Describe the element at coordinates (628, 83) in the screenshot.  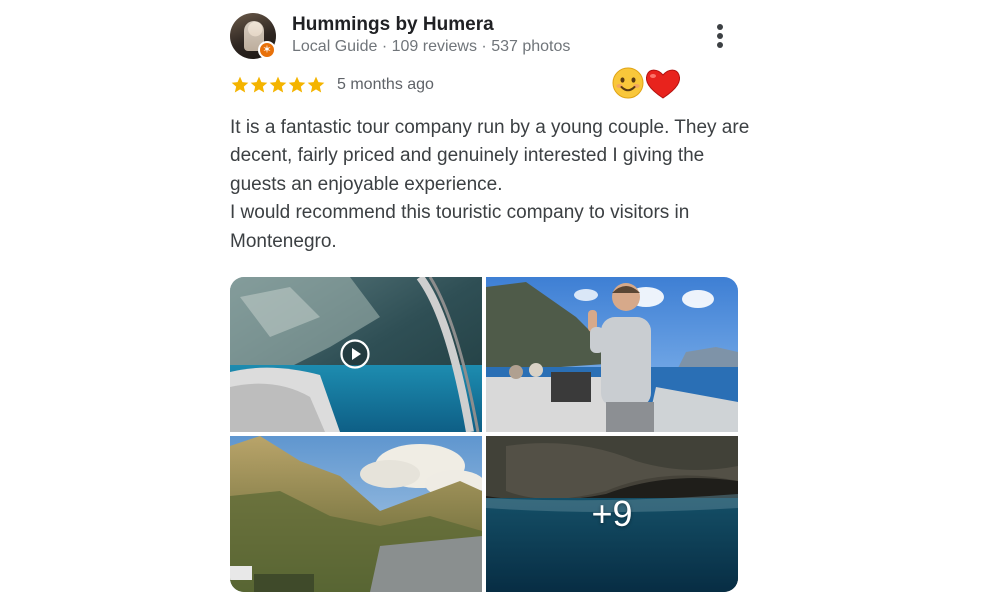
I see `smiling-face-emoji-icon` at that location.